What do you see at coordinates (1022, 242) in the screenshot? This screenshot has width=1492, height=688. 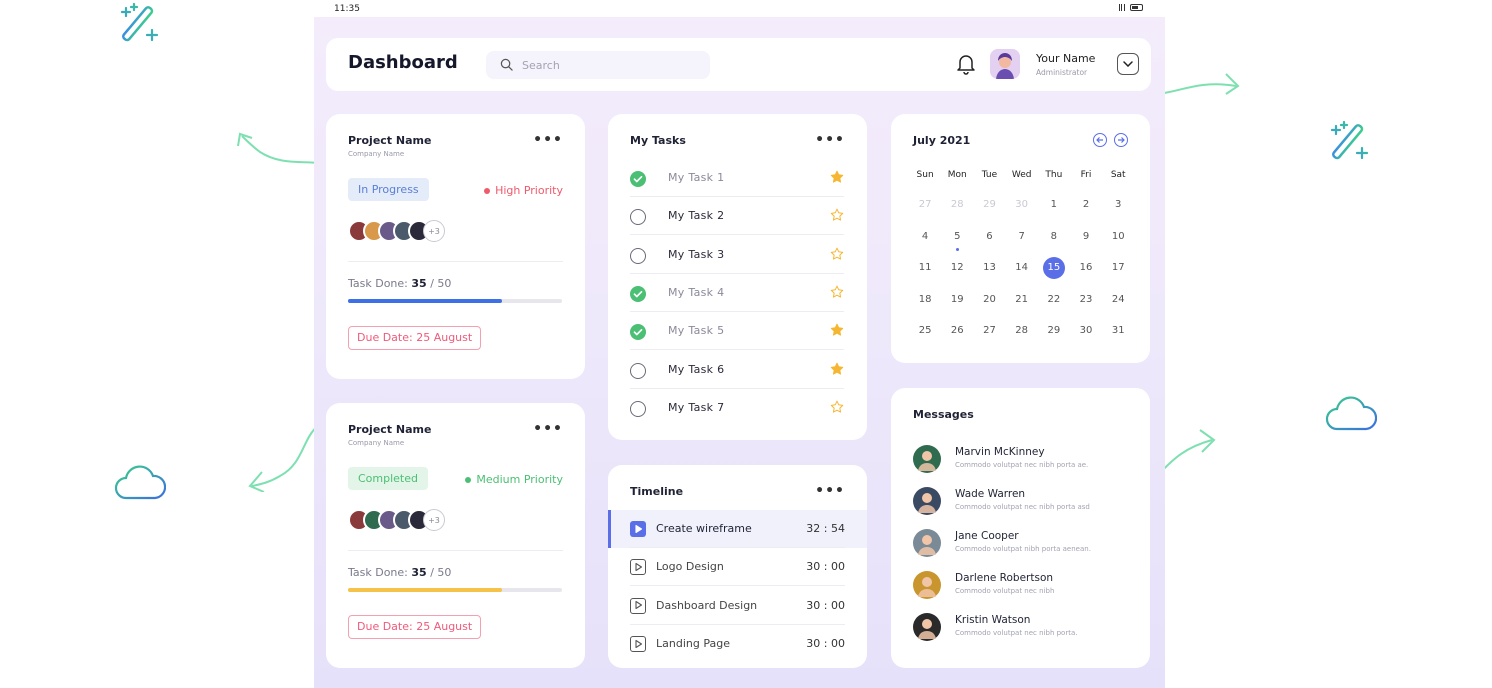 I see `calendar-day: 7` at bounding box center [1022, 242].